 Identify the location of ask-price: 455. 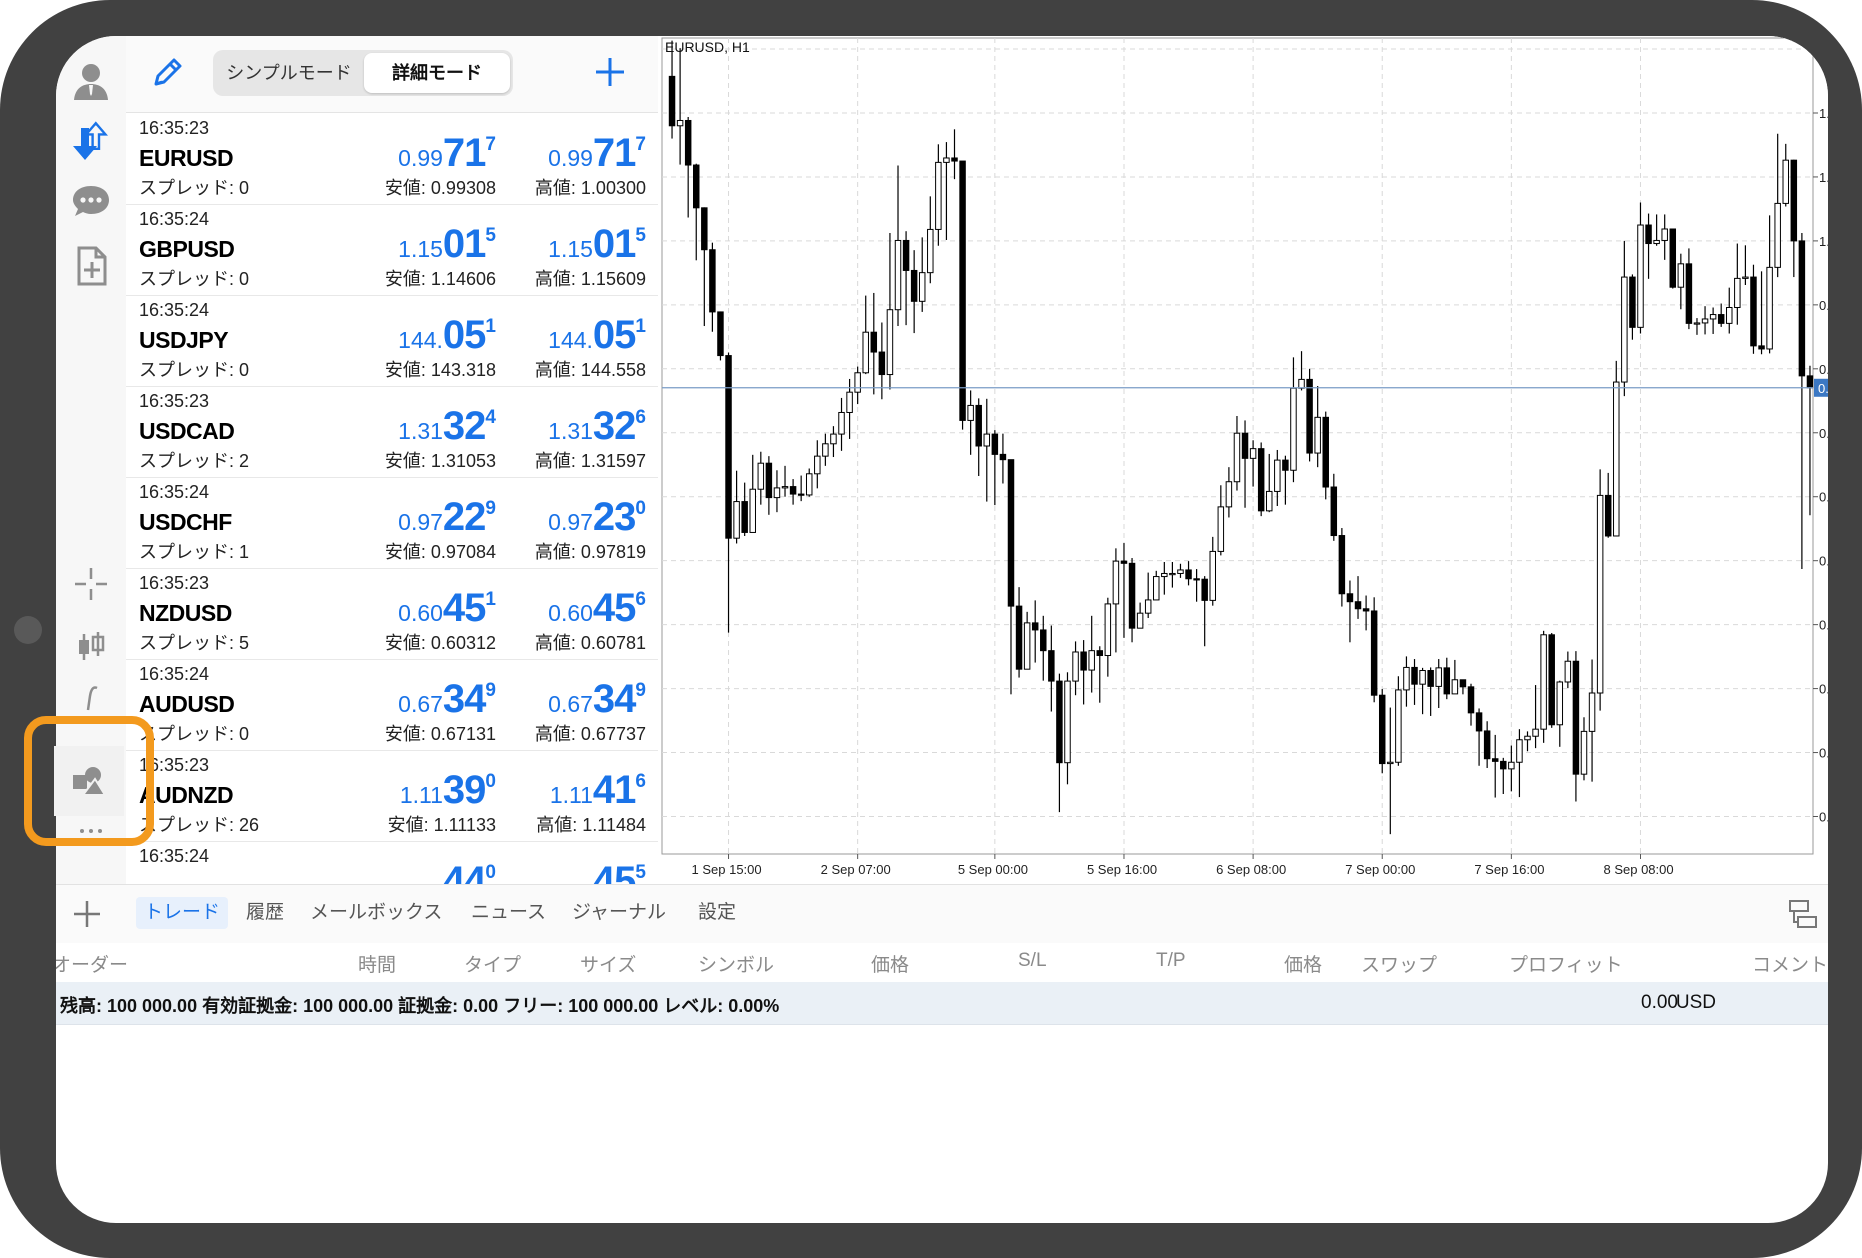
(619, 871).